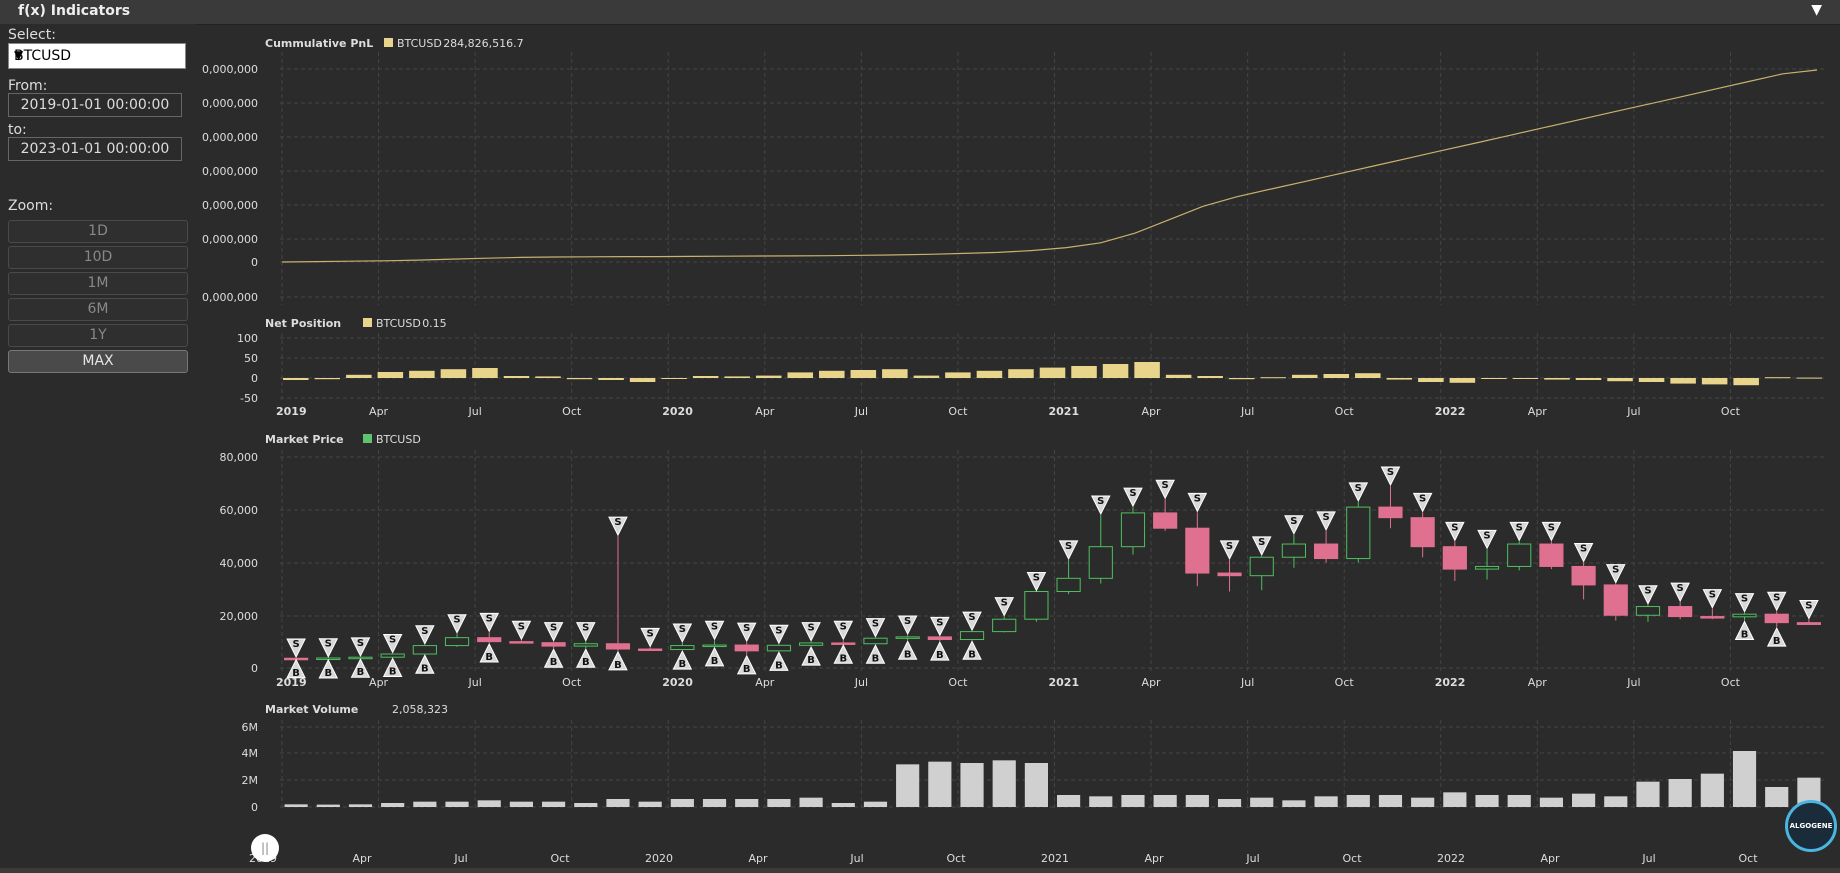  What do you see at coordinates (483, 43) in the screenshot?
I see `legend-value: 284,826,516.7` at bounding box center [483, 43].